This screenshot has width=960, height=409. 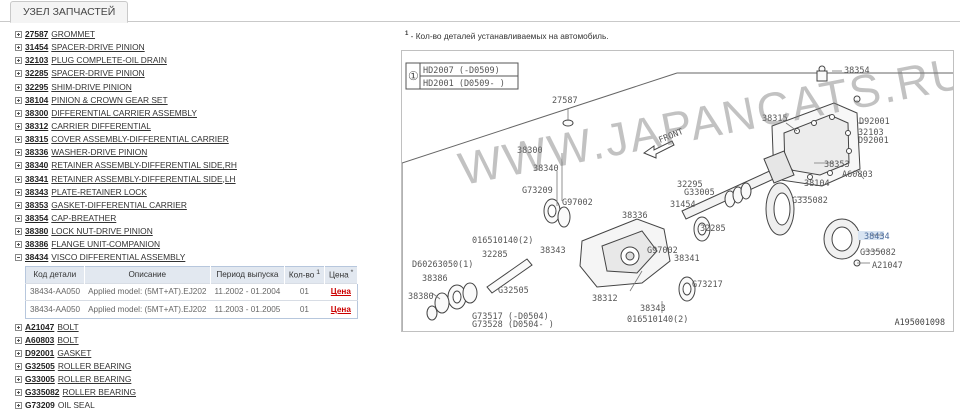 What do you see at coordinates (36, 244) in the screenshot?
I see `part-code-link: 38386` at bounding box center [36, 244].